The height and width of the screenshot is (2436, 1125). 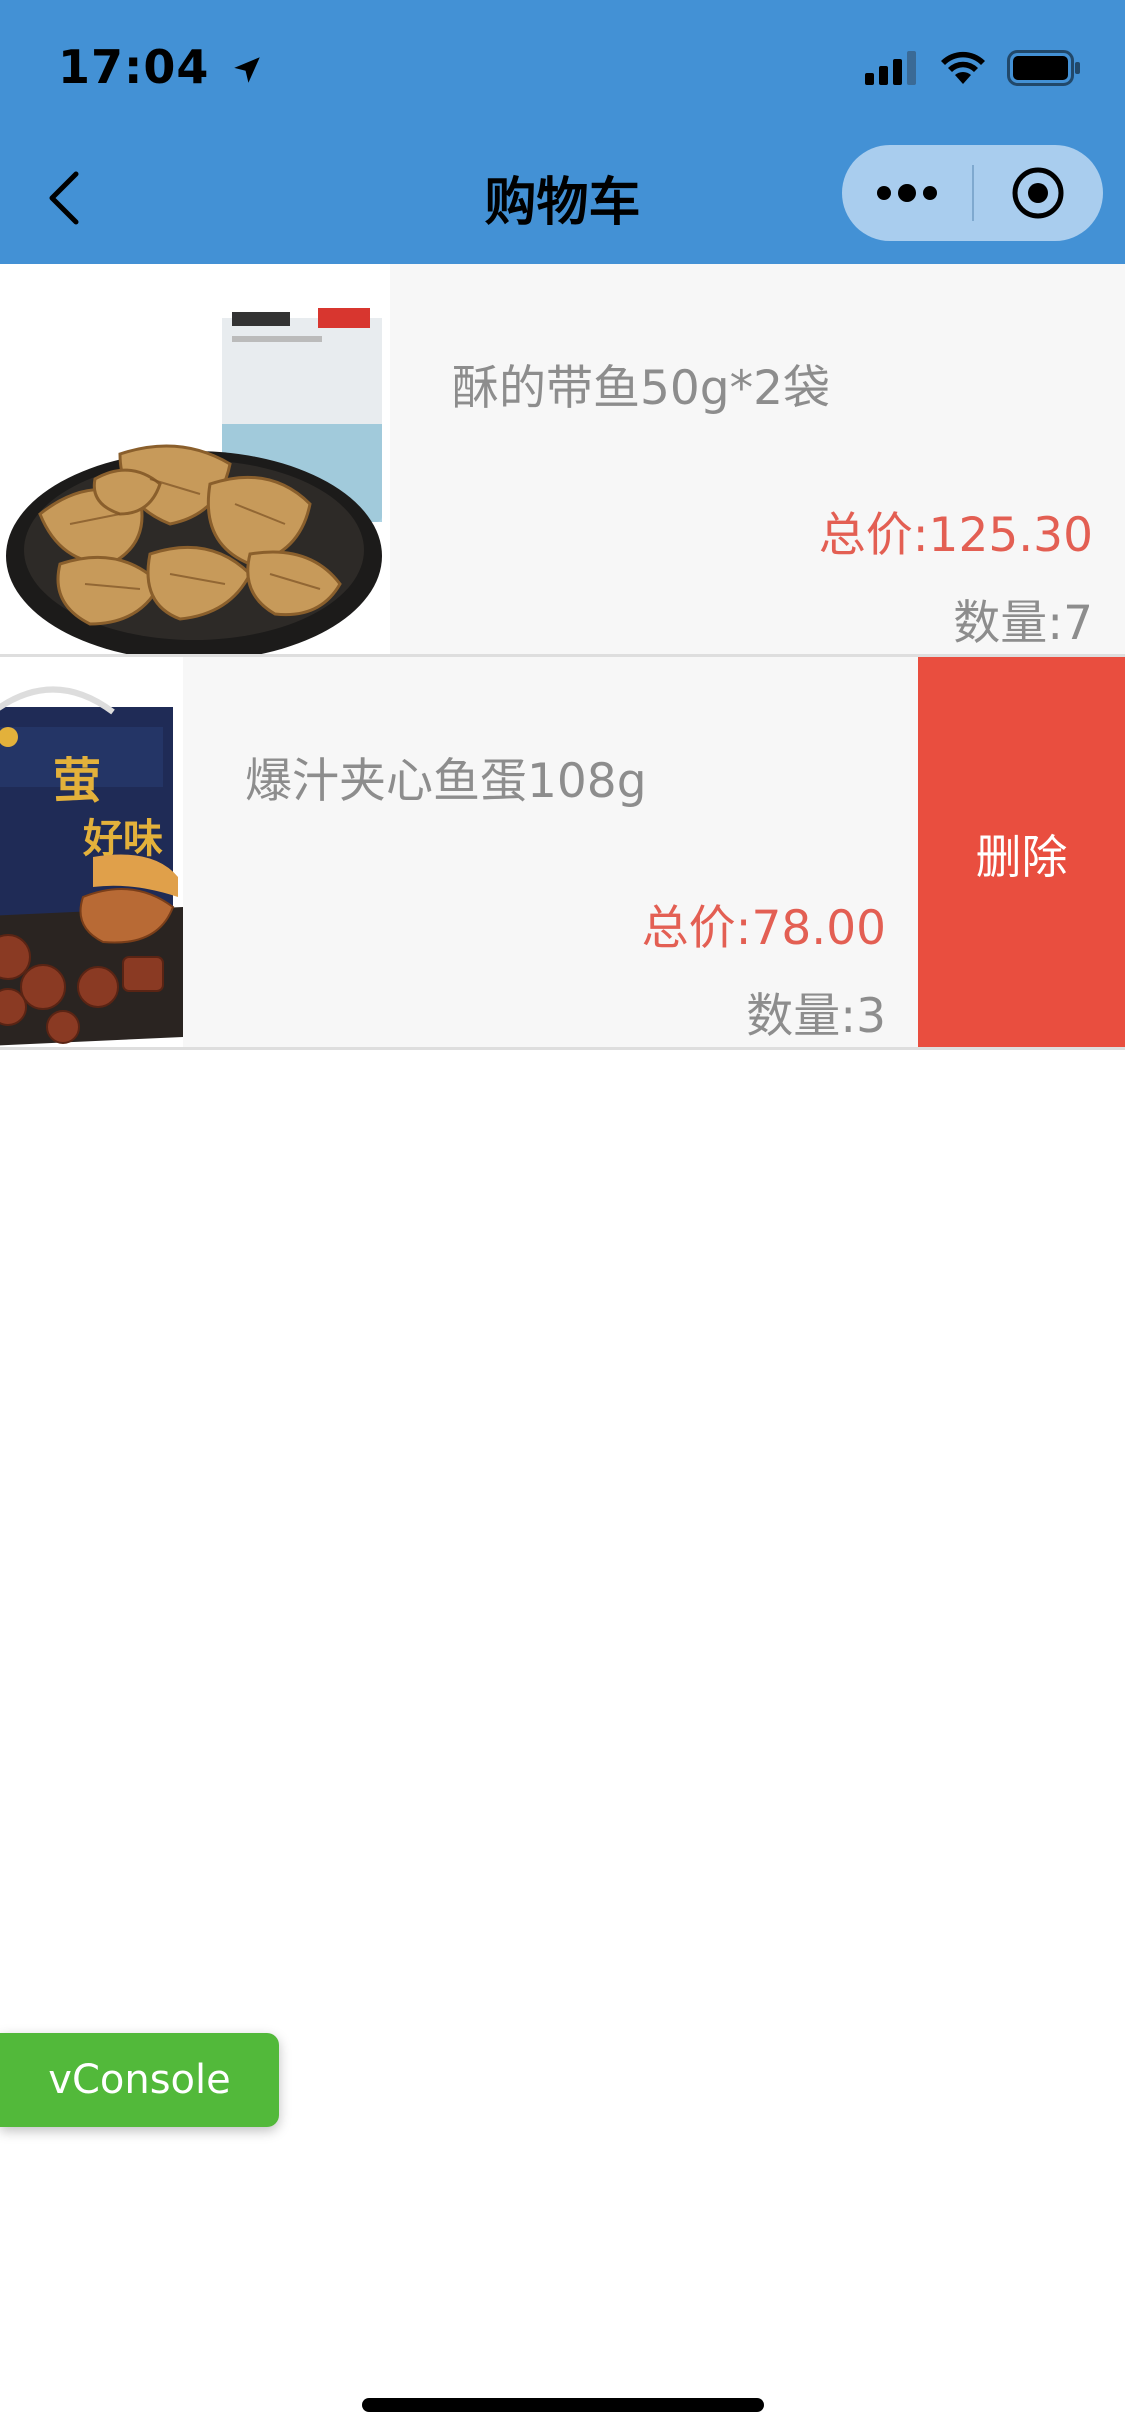 I want to click on wifi-icon, so click(x=963, y=67).